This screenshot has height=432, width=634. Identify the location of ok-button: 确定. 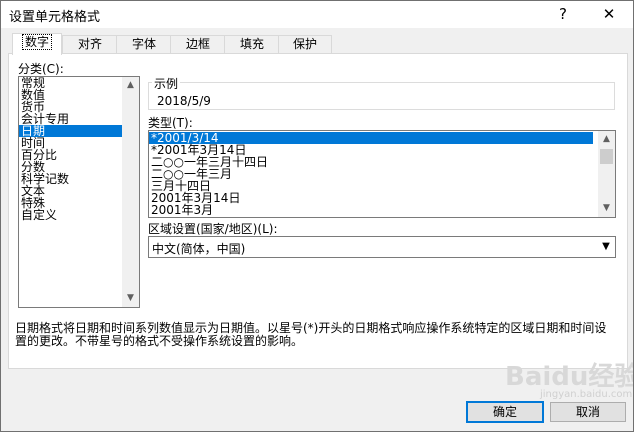
(505, 412).